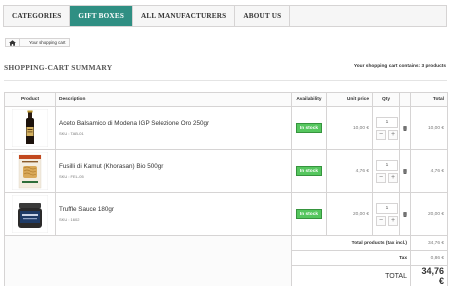  Describe the element at coordinates (349, 128) in the screenshot. I see `unit-price: 10,00 €` at that location.